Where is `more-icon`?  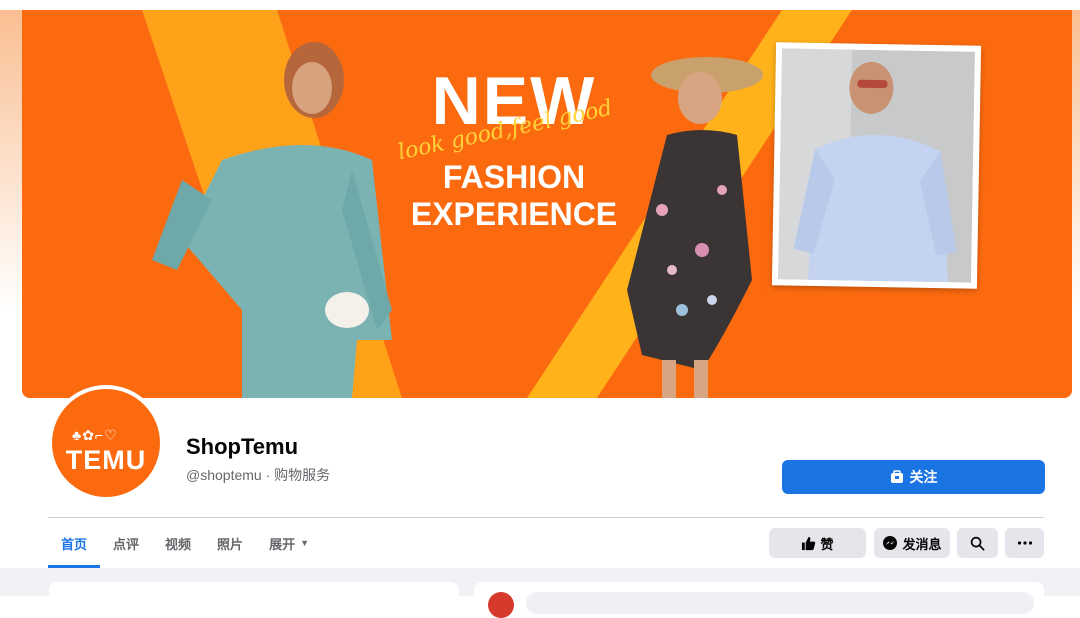 more-icon is located at coordinates (1024, 543).